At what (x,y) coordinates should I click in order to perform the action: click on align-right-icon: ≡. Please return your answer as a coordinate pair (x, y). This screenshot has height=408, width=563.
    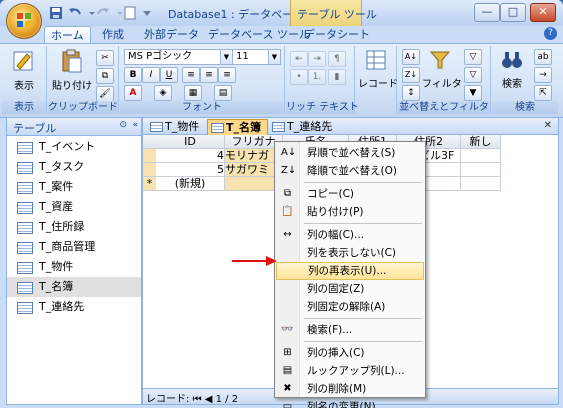
    Looking at the image, I should click on (227, 75).